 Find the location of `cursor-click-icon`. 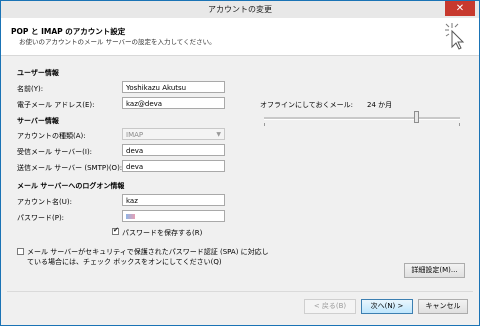

cursor-click-icon is located at coordinates (455, 36).